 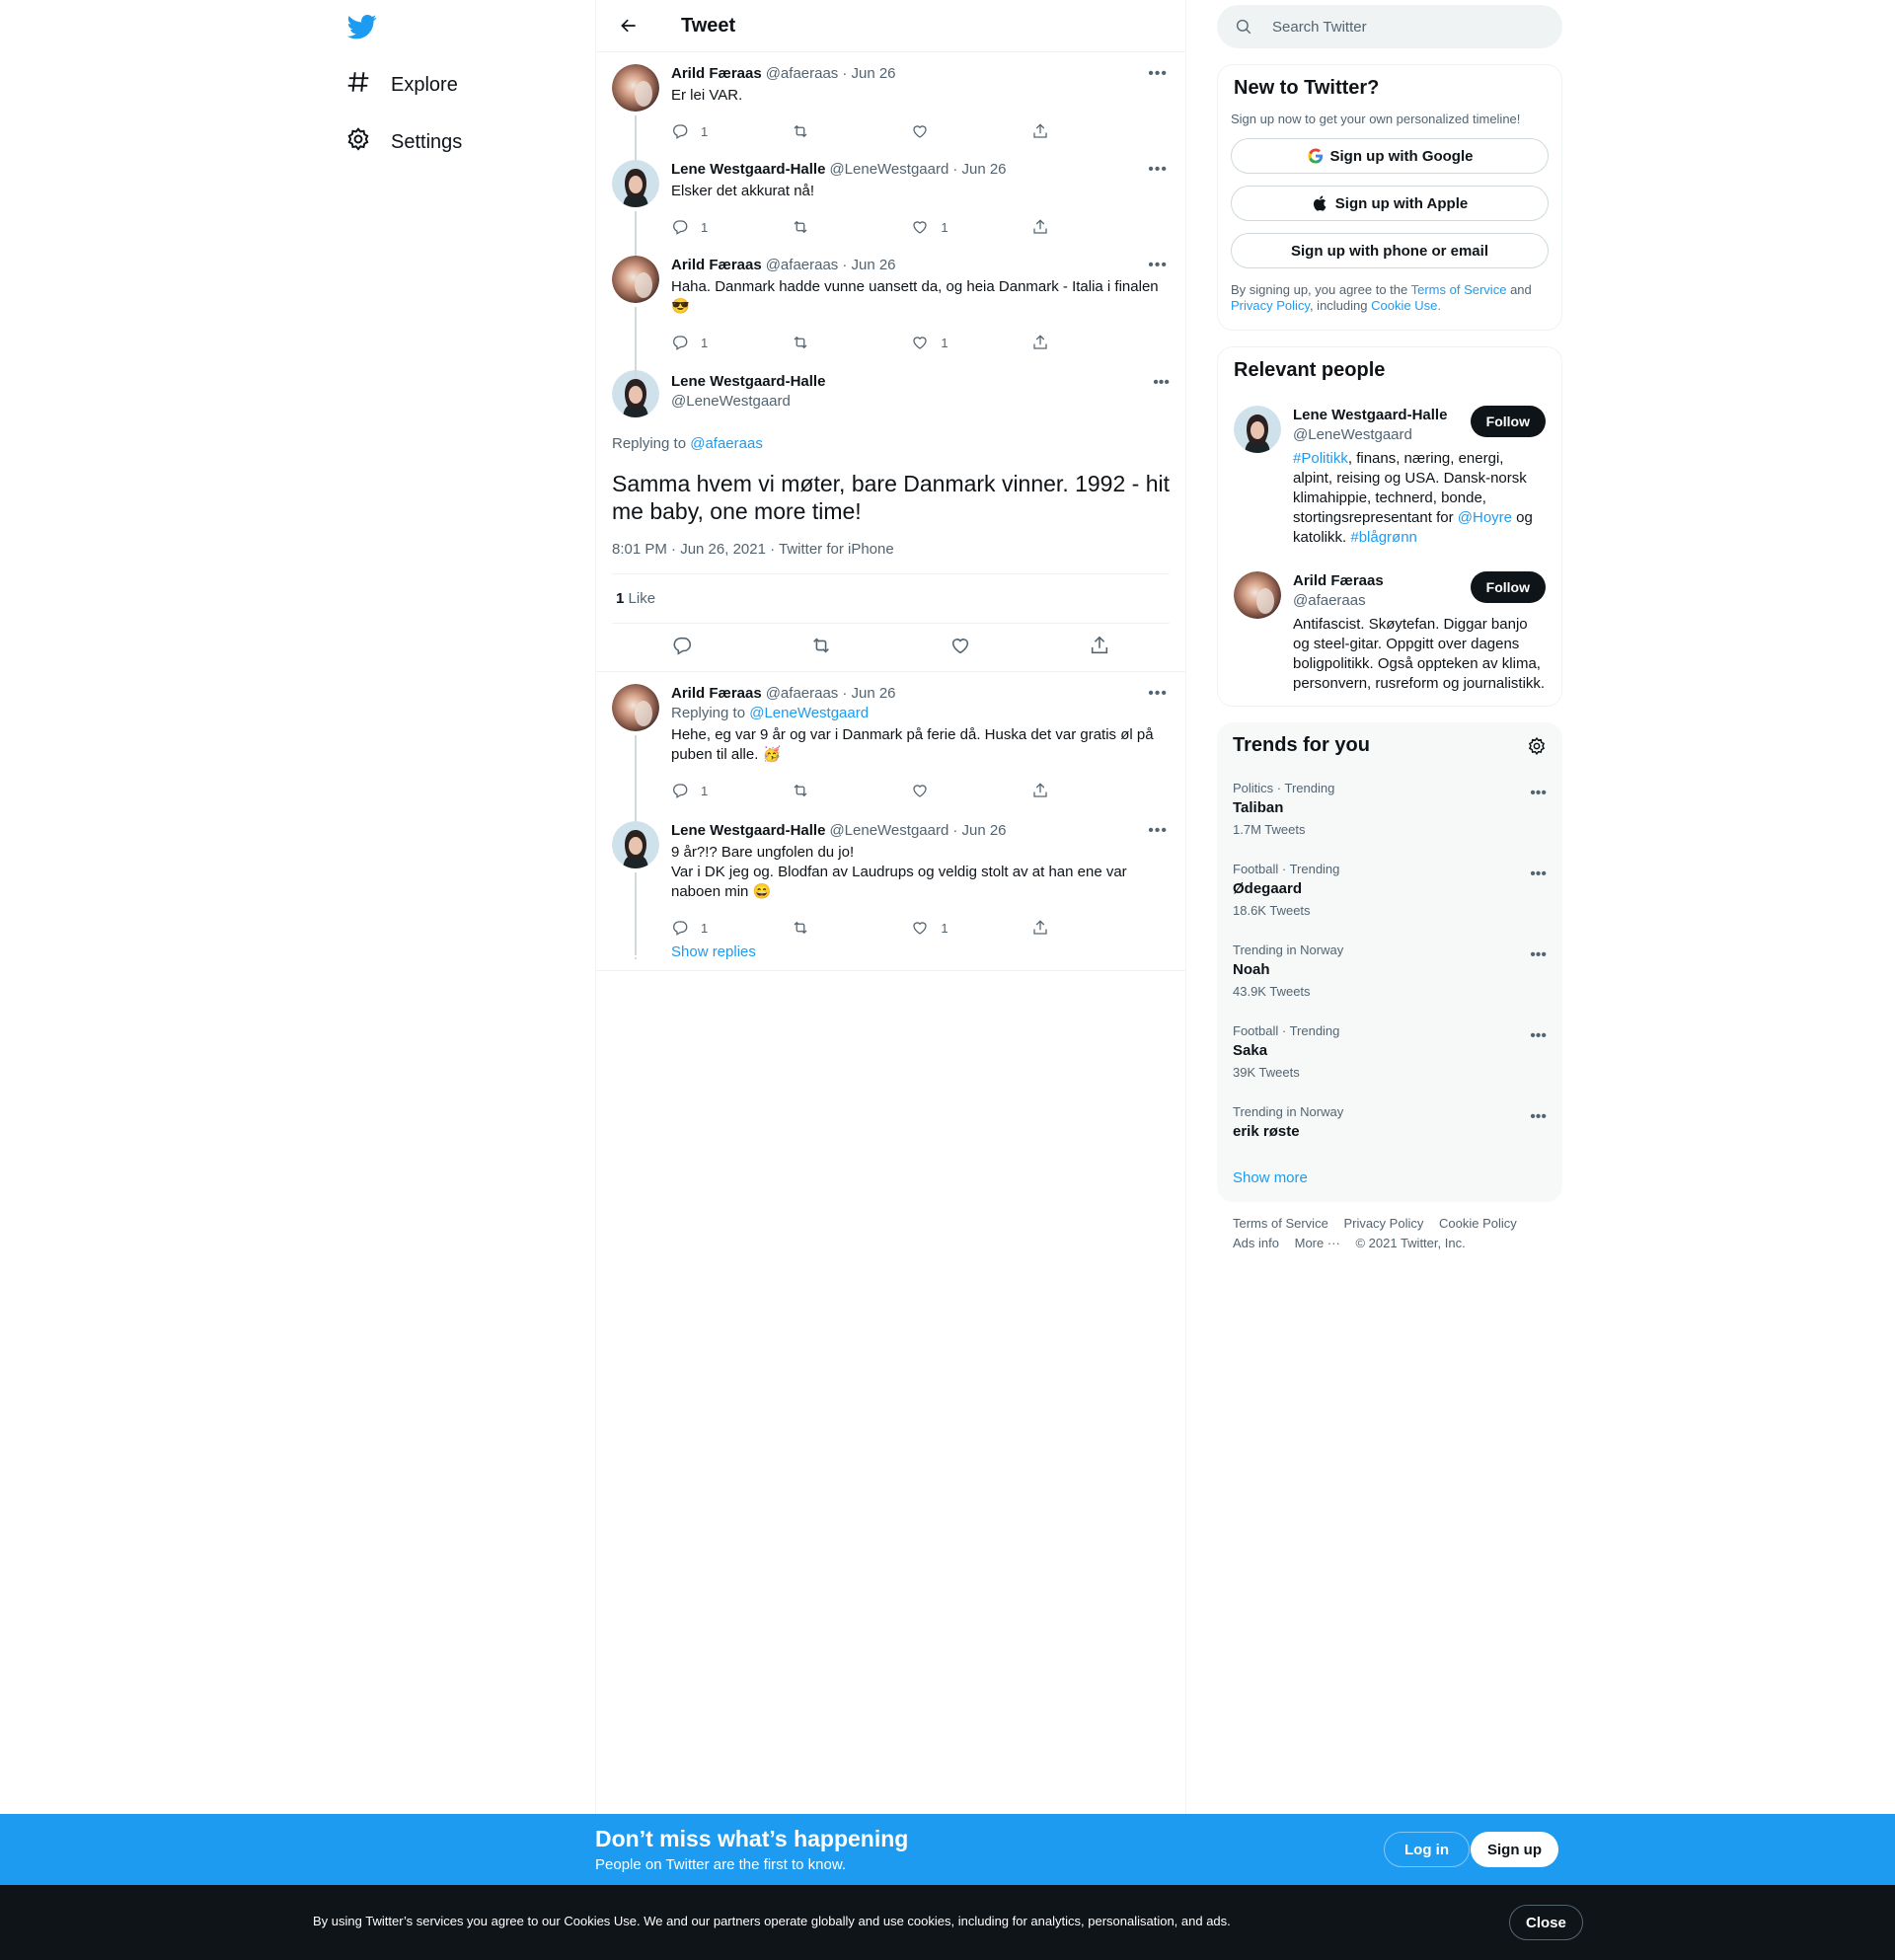 What do you see at coordinates (1389, 26) in the screenshot?
I see `search-input: Search Twitter` at bounding box center [1389, 26].